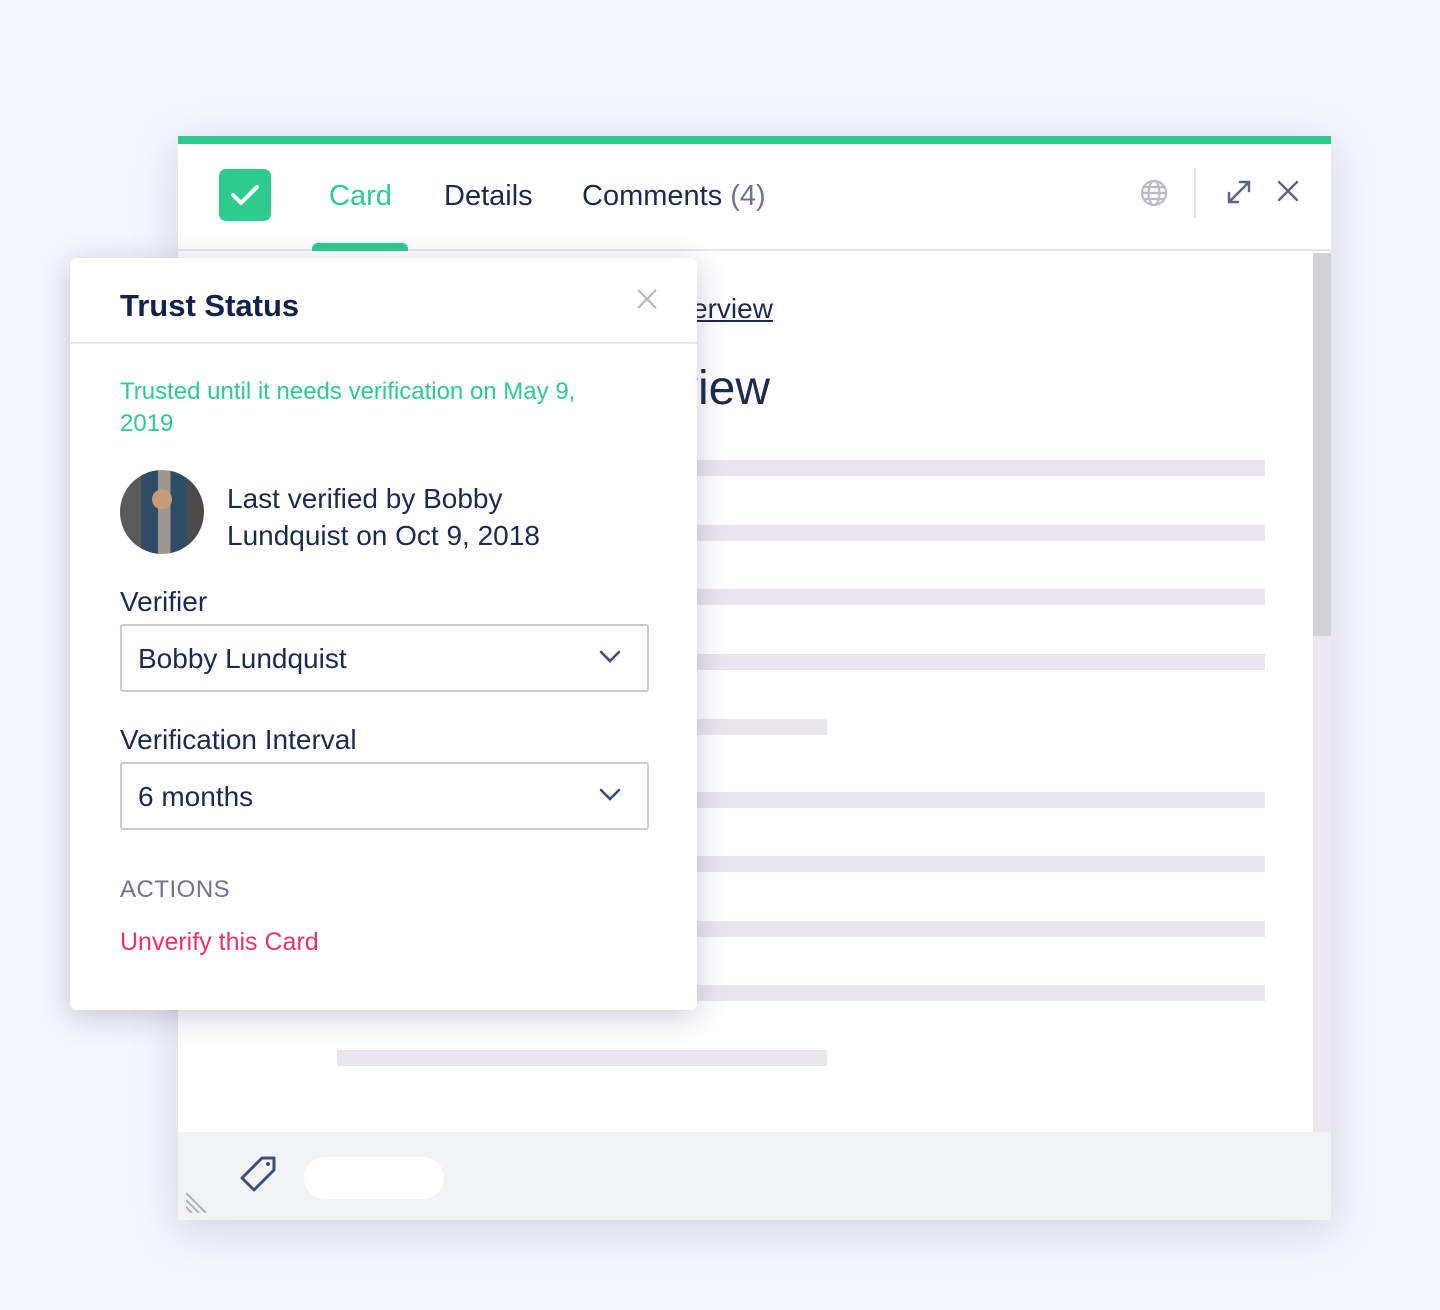  Describe the element at coordinates (384, 658) in the screenshot. I see `verifier-select: Bobby Lundquist` at that location.